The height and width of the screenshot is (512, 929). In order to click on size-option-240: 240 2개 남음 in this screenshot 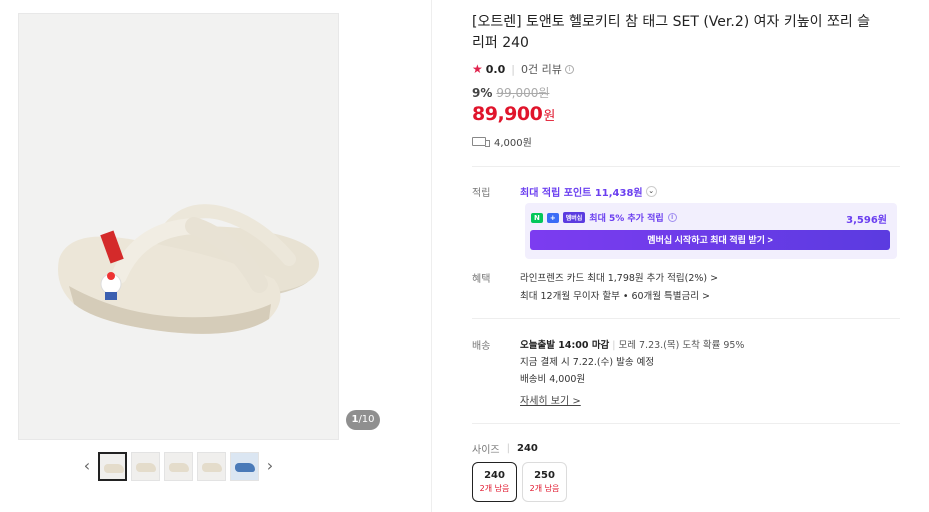, I will do `click(494, 482)`.